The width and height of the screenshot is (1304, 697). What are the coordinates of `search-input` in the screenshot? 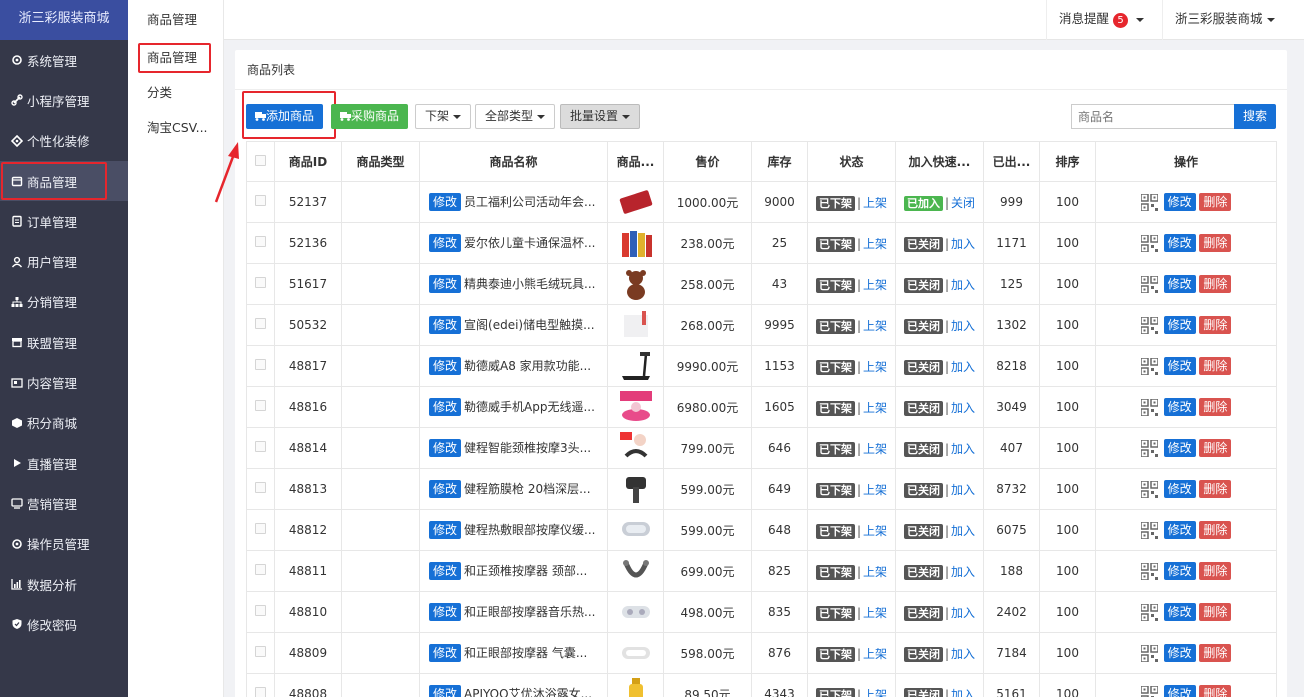 It's located at (1153, 116).